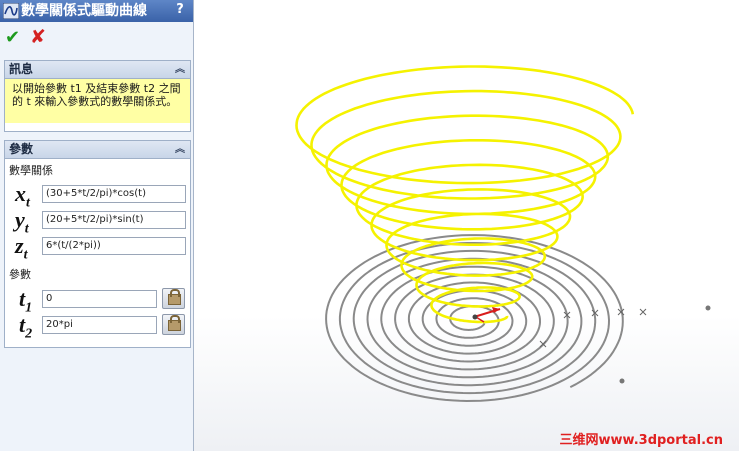 Image resolution: width=739 pixels, height=455 pixels. I want to click on cancel-button: ✘, so click(38, 37).